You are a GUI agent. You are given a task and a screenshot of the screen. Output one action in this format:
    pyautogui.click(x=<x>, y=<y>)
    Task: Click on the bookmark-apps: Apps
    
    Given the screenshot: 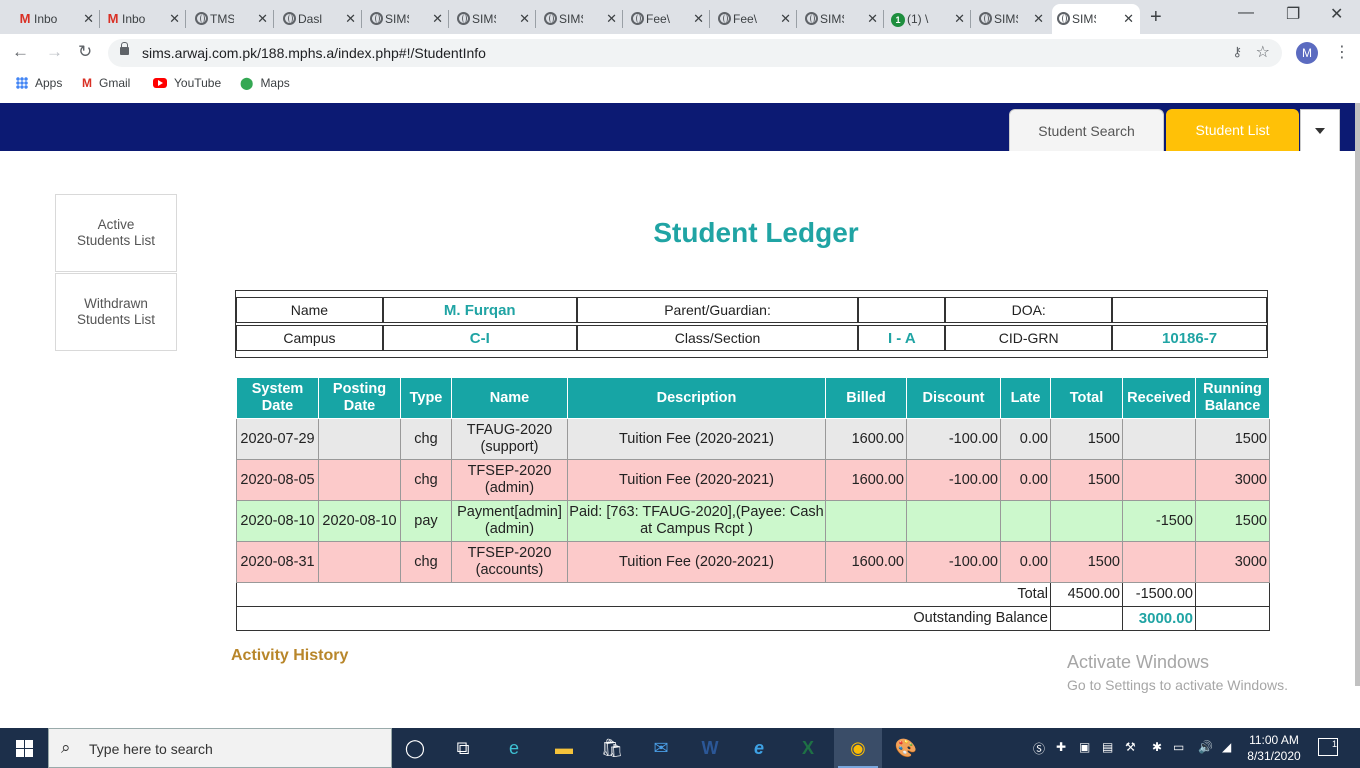 What is the action you would take?
    pyautogui.click(x=39, y=83)
    